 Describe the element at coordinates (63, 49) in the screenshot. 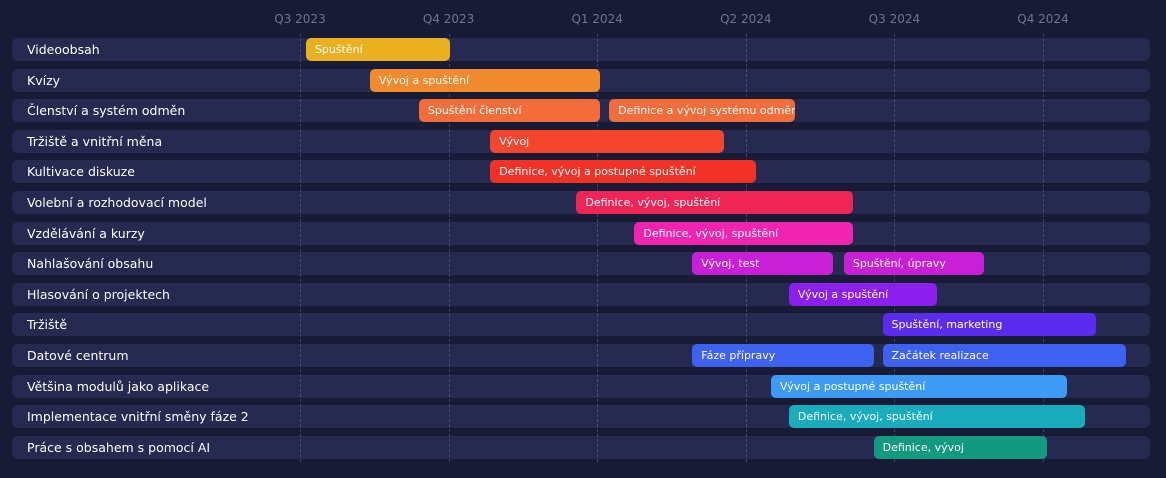

I see `row-label: Videoobsah` at that location.